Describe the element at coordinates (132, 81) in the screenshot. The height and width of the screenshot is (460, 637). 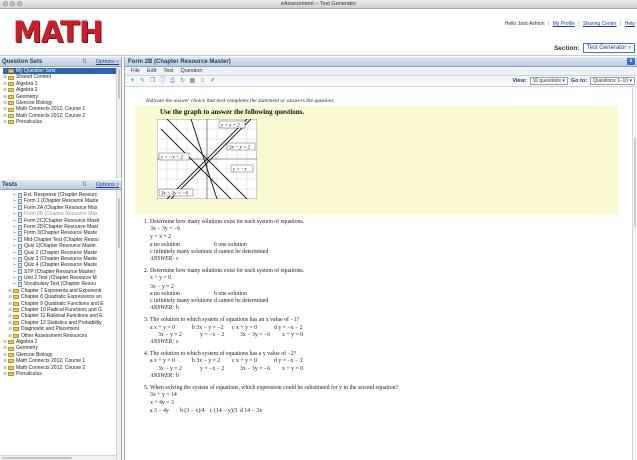
I see `add-icon: +` at that location.